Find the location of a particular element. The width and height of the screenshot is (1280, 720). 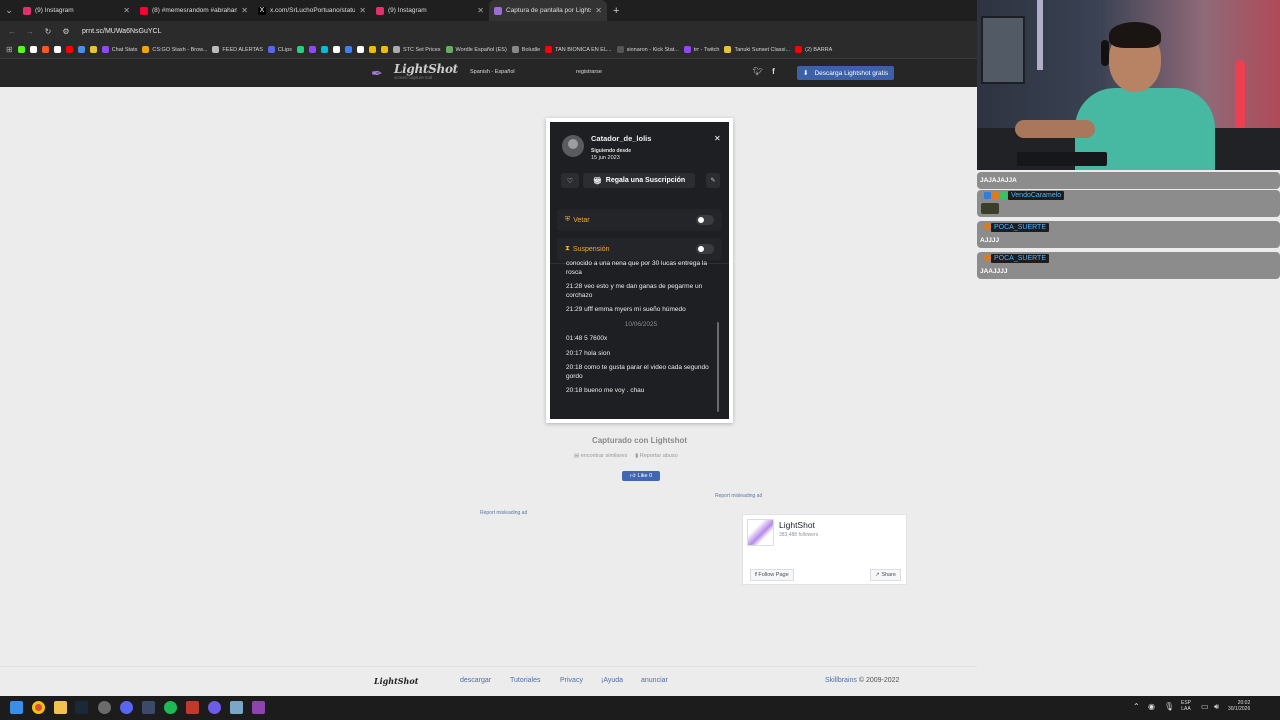

clock: 20:02 30/1/2026 is located at coordinates (1239, 706).